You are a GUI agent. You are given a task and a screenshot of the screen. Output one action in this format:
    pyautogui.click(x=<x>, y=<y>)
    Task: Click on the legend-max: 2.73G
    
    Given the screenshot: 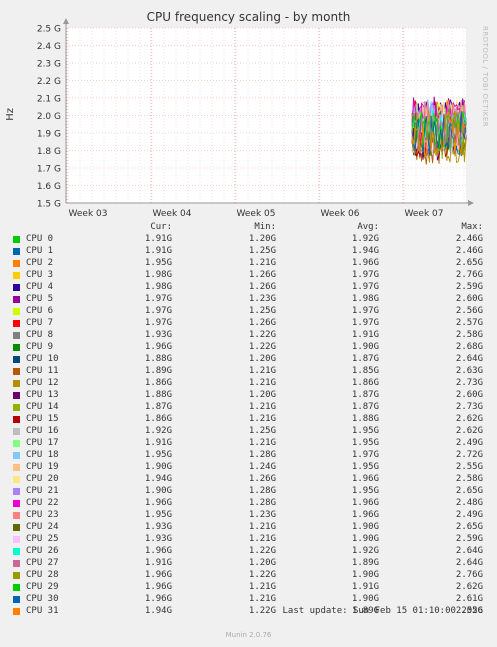 What is the action you would take?
    pyautogui.click(x=469, y=383)
    